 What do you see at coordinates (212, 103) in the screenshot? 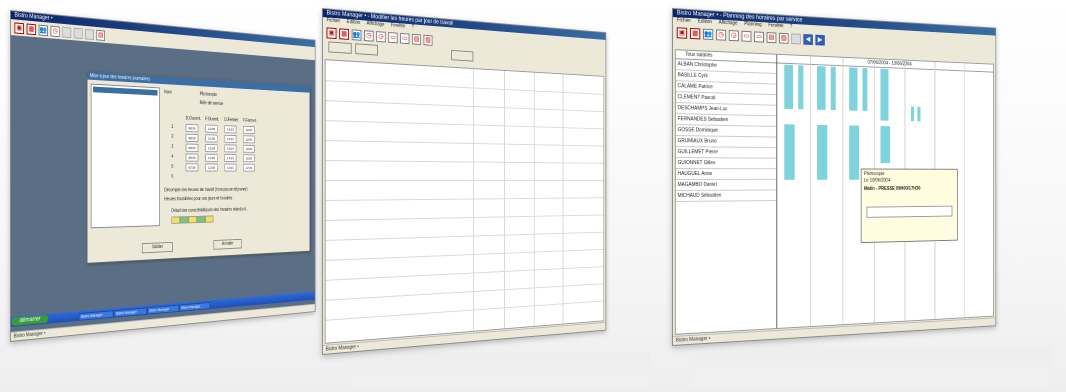
I see `role-check-label: Rôle de service` at bounding box center [212, 103].